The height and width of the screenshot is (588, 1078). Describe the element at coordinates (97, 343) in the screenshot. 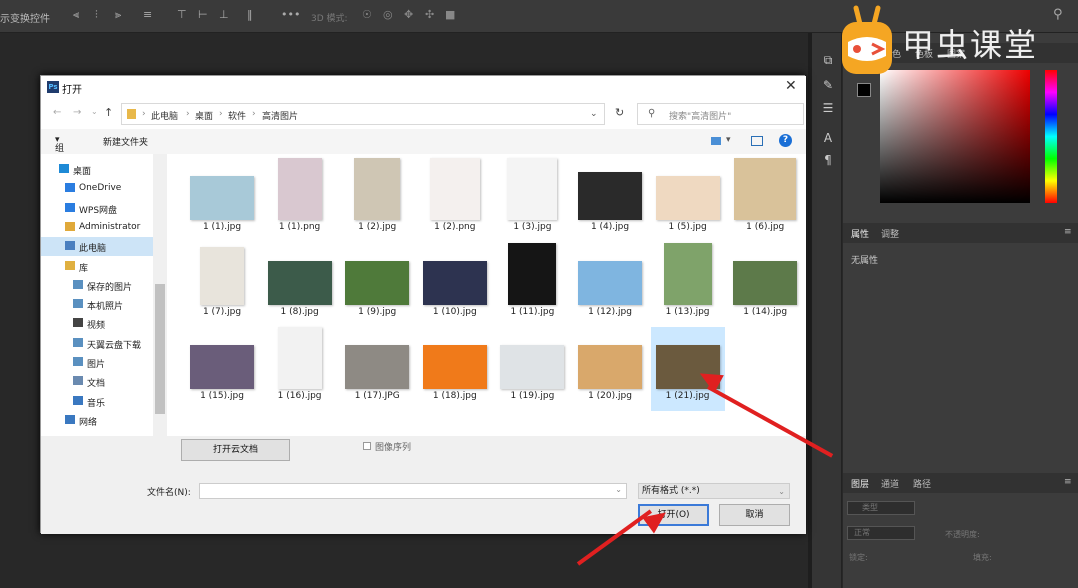

I see `nav-item: 天翼云盘下载` at that location.